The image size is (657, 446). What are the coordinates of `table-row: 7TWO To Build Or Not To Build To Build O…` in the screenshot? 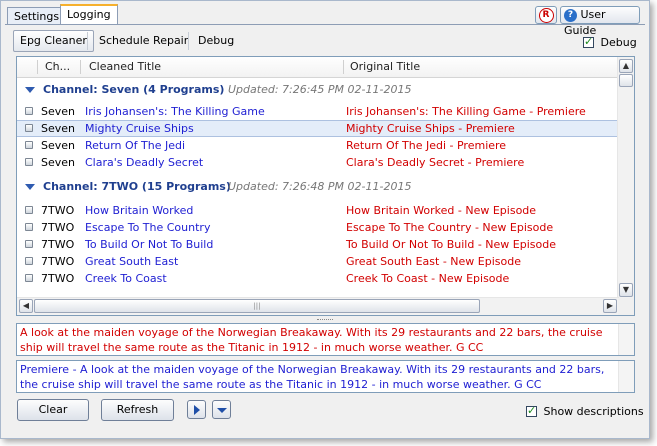 It's located at (318, 244).